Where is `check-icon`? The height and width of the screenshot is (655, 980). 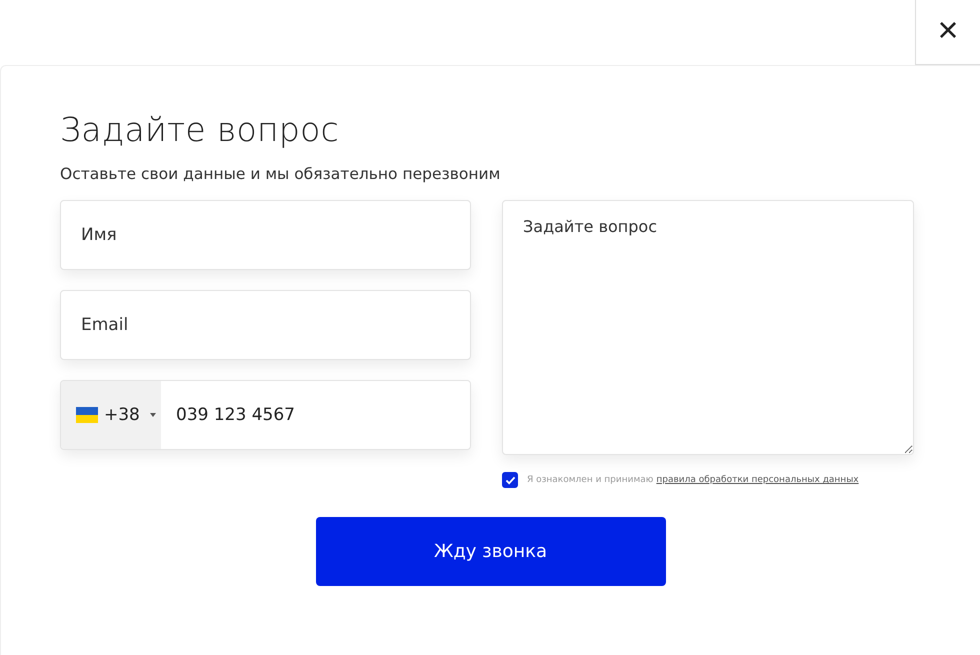
check-icon is located at coordinates (510, 480).